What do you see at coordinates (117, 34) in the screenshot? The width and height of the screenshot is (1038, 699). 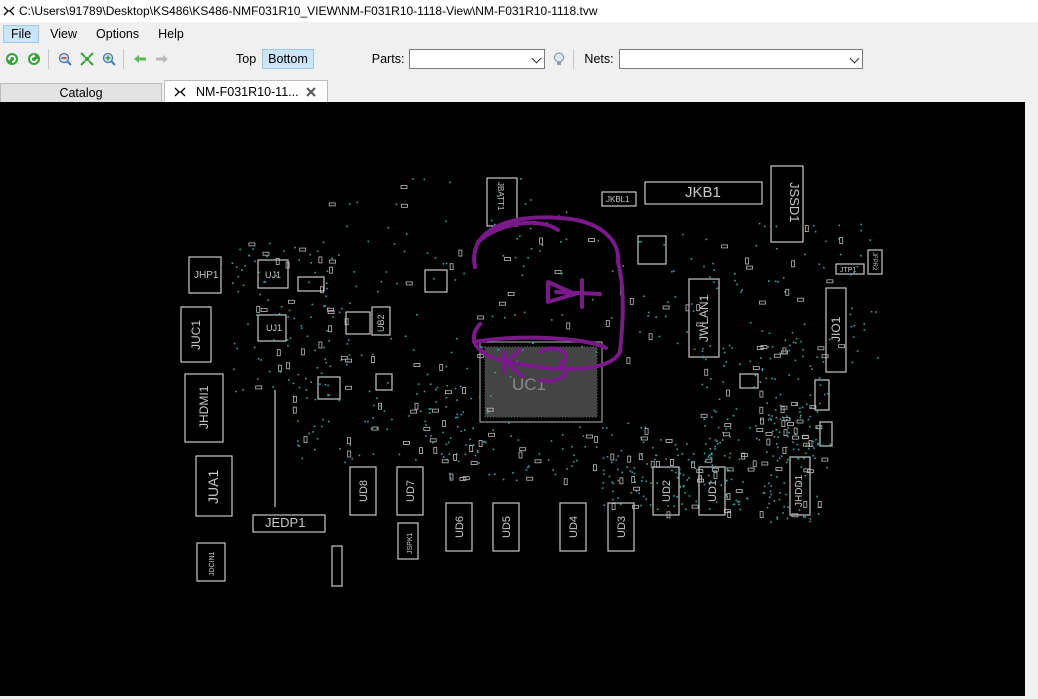 I see `menu-options: Options` at bounding box center [117, 34].